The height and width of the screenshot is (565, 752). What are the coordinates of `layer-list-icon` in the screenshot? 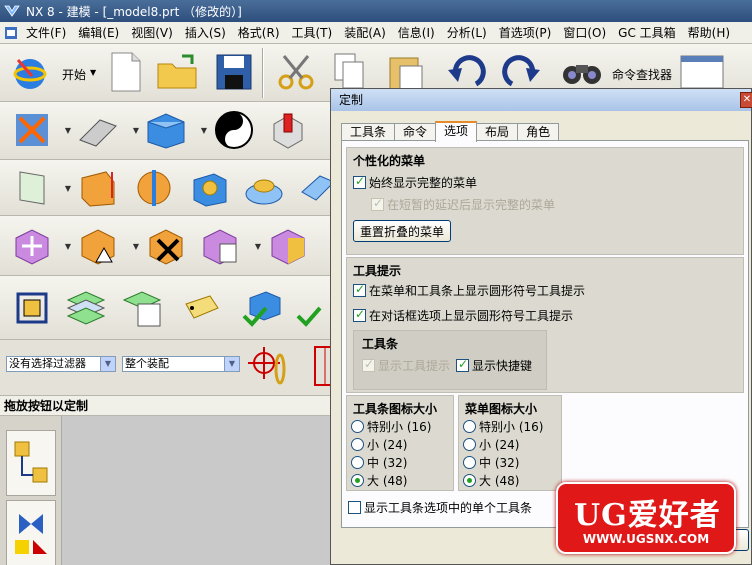 It's located at (142, 308).